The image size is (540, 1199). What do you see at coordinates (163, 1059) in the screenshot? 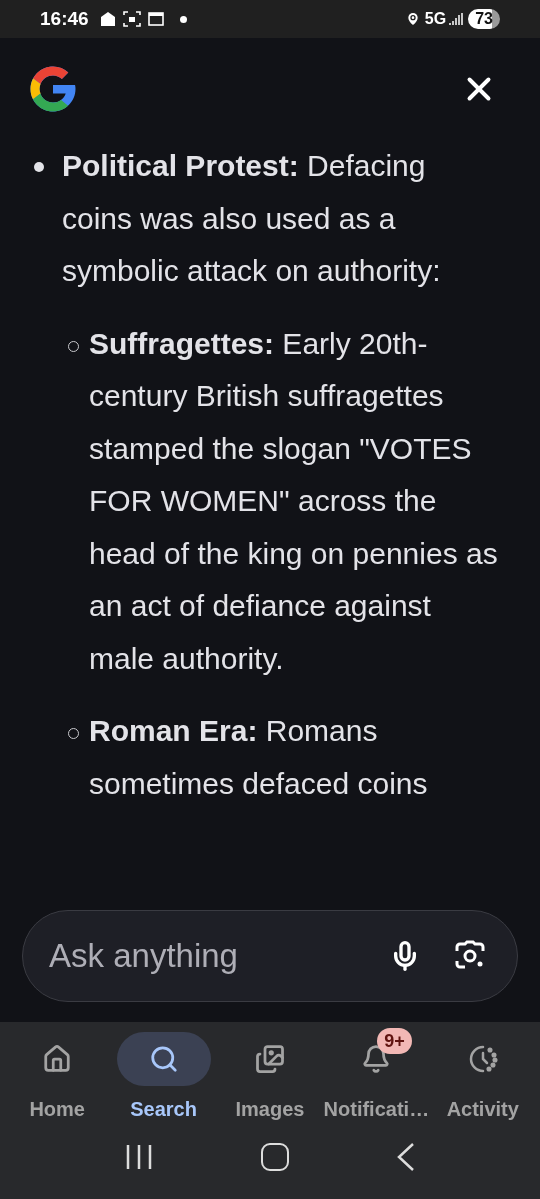
I see `search-icon` at bounding box center [163, 1059].